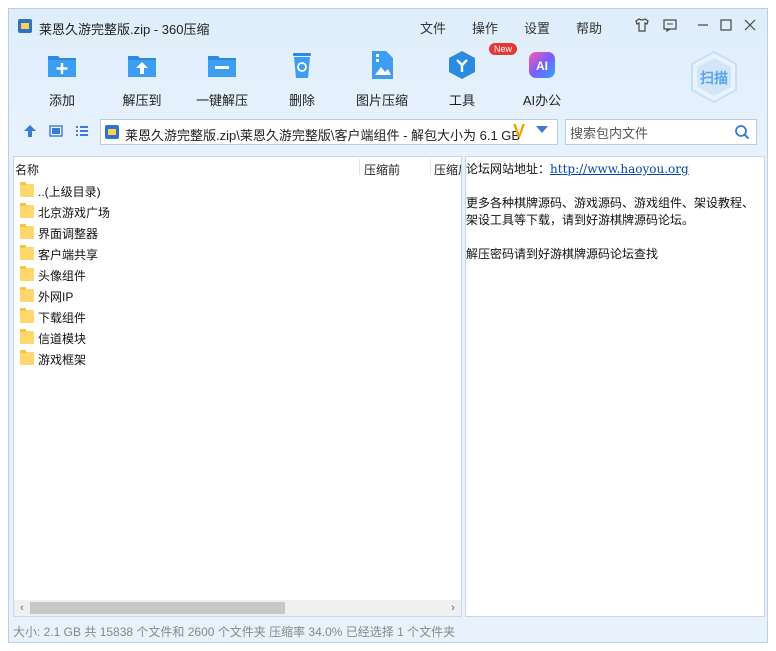 The height and width of the screenshot is (651, 776). Describe the element at coordinates (589, 27) in the screenshot. I see `menu-help: 帮助` at that location.